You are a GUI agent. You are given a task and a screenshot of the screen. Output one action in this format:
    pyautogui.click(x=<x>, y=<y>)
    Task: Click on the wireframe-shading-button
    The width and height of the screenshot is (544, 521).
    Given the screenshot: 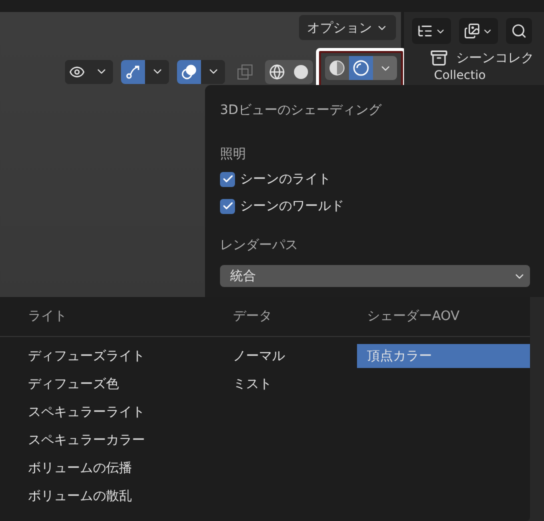 What is the action you would take?
    pyautogui.click(x=277, y=72)
    